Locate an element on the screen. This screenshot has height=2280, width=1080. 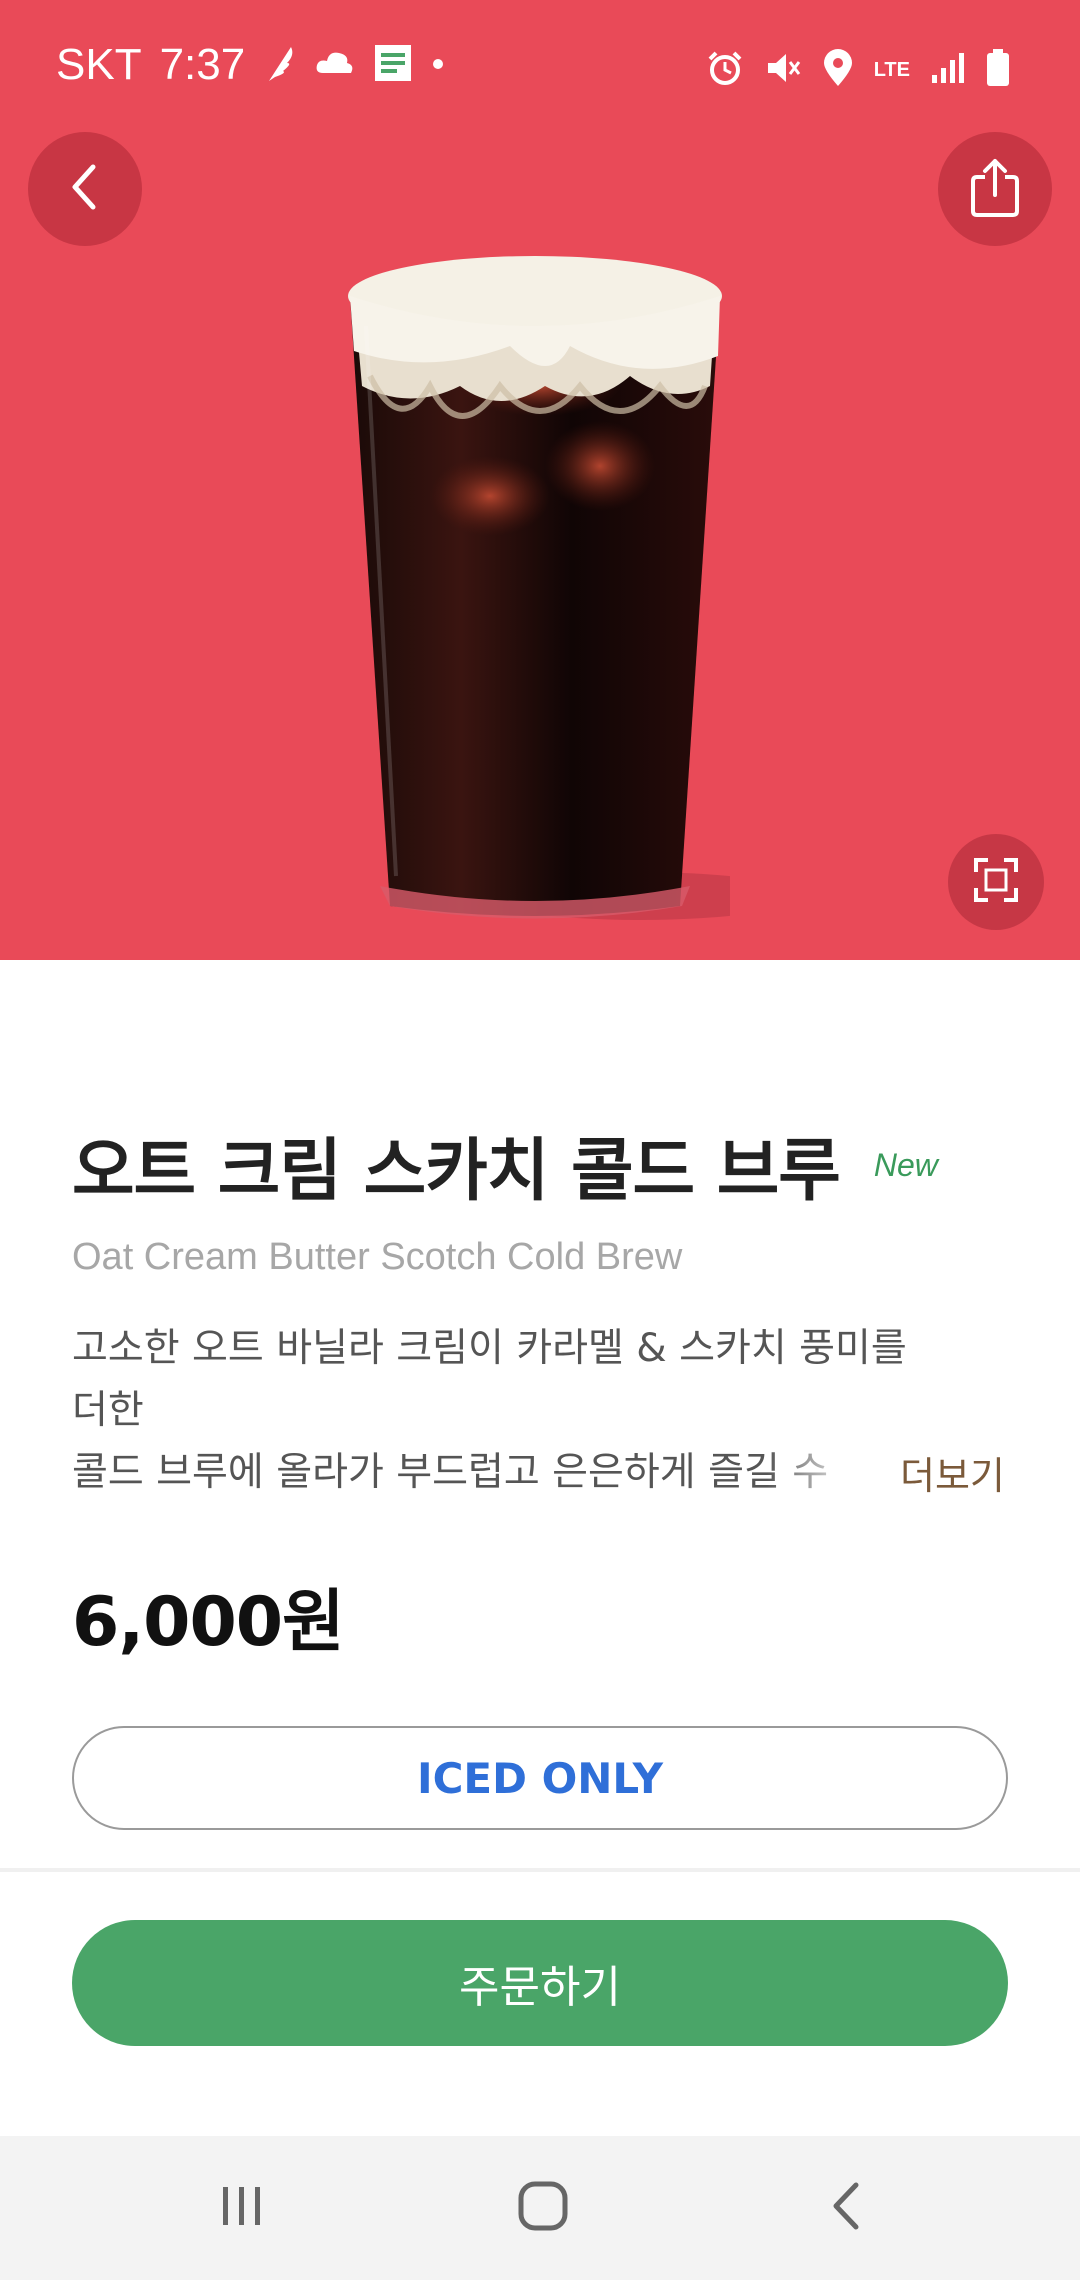
order-button-label: 주문하기 is located at coordinates (540, 1987).